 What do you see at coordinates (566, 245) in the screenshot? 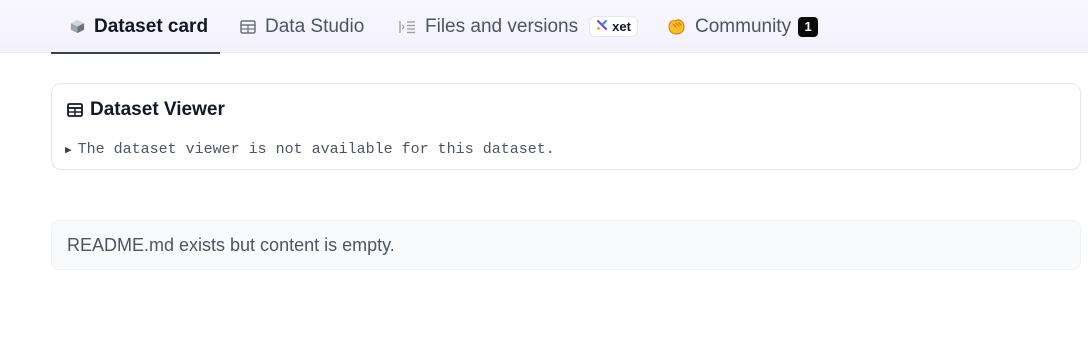
I see `readme-empty-notice: README.md exists but content is empty.` at bounding box center [566, 245].